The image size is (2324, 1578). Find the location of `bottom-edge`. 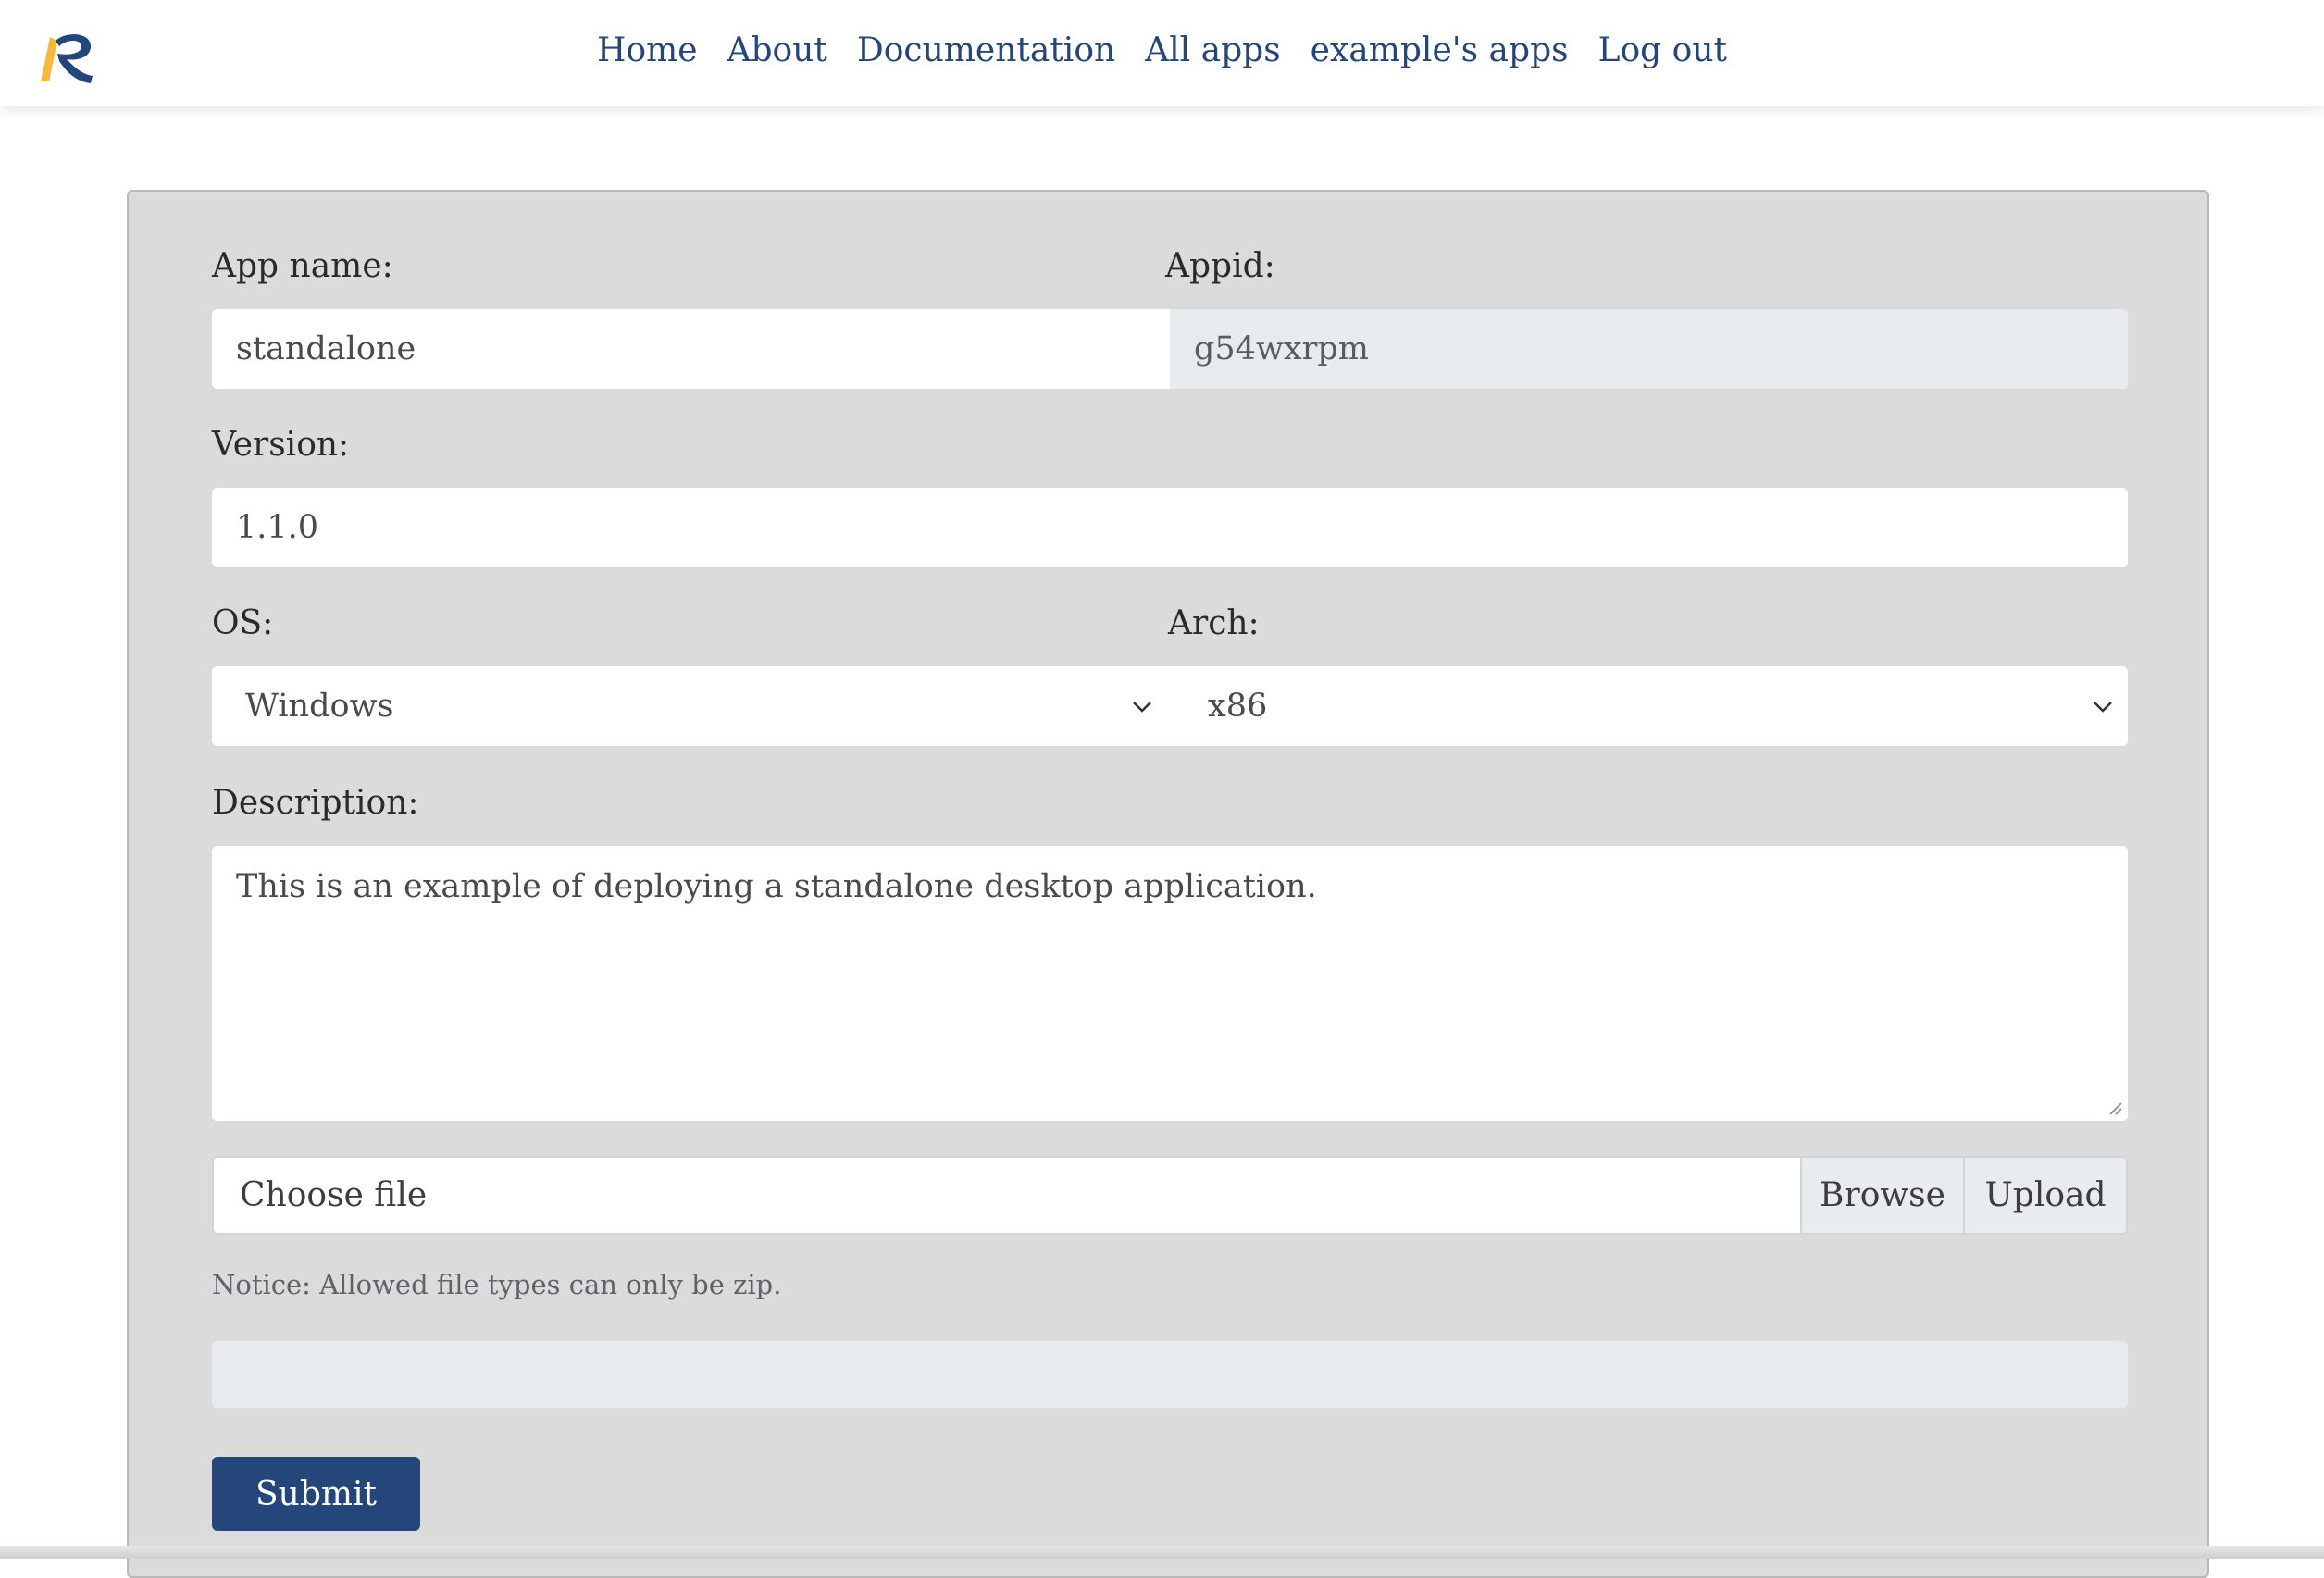

bottom-edge is located at coordinates (1162, 1552).